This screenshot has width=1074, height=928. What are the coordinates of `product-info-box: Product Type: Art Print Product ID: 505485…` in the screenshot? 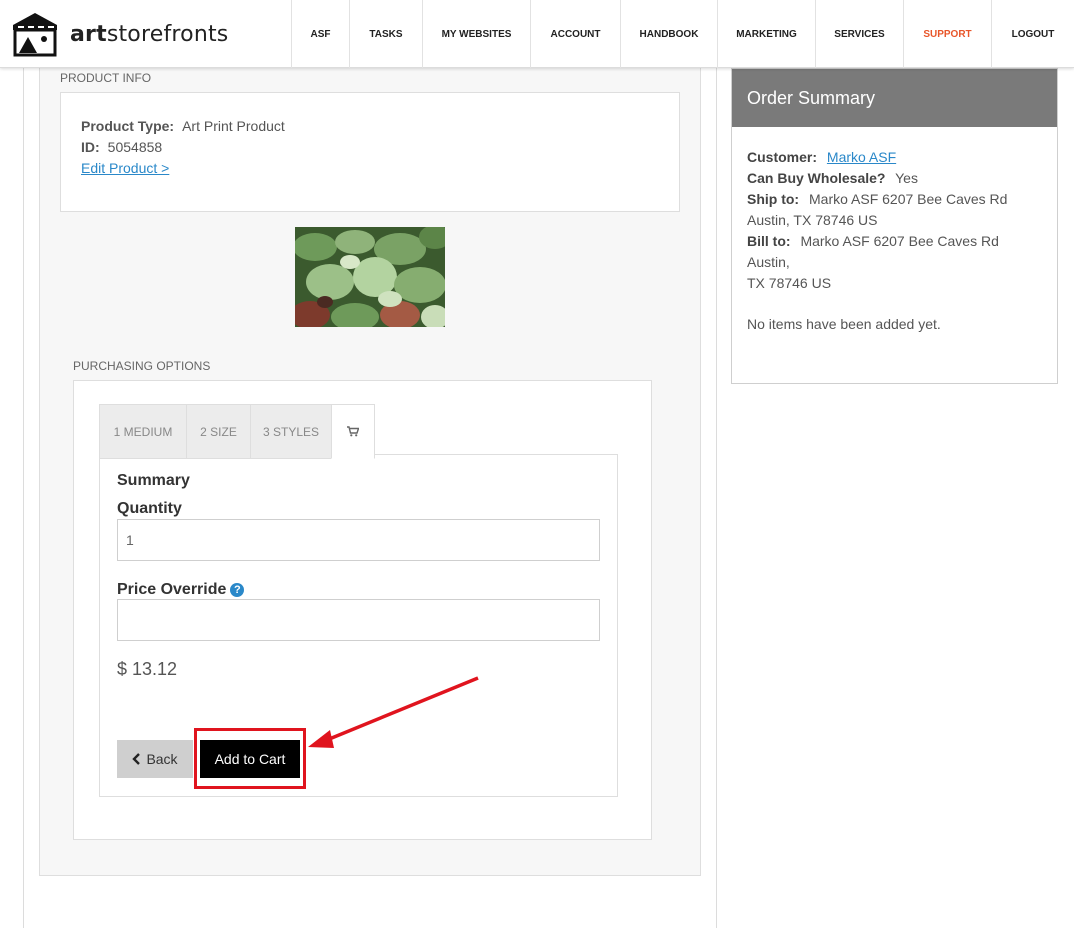 It's located at (370, 152).